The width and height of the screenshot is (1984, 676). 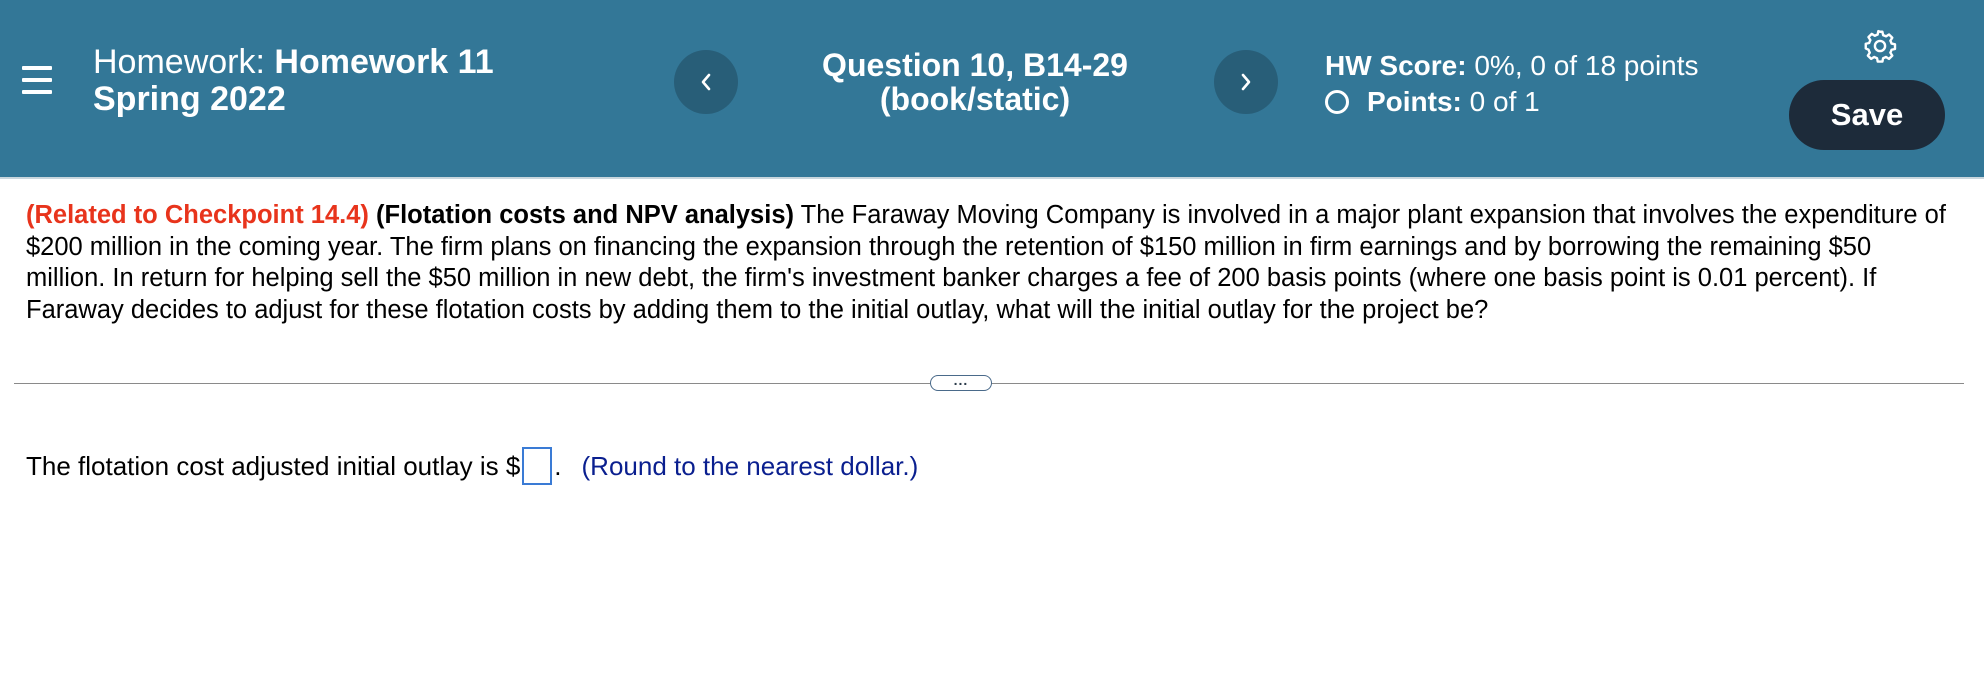 What do you see at coordinates (1880, 46) in the screenshot?
I see `gear-icon` at bounding box center [1880, 46].